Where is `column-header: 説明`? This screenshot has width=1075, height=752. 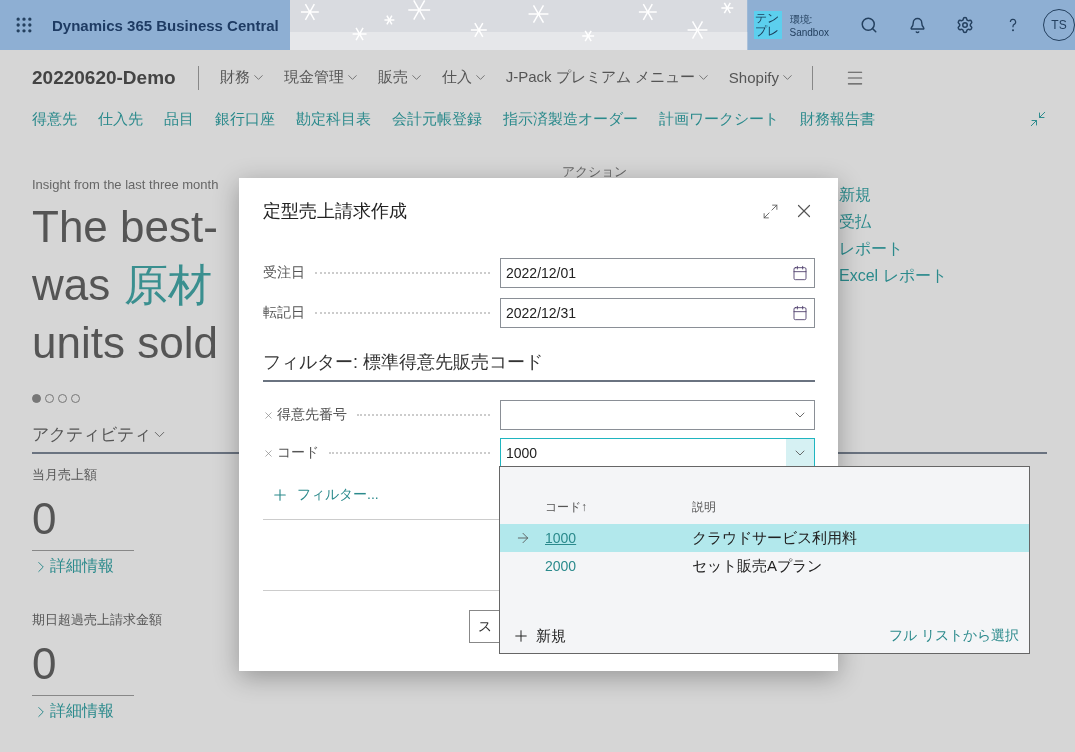
column-header: 説明 is located at coordinates (704, 511).